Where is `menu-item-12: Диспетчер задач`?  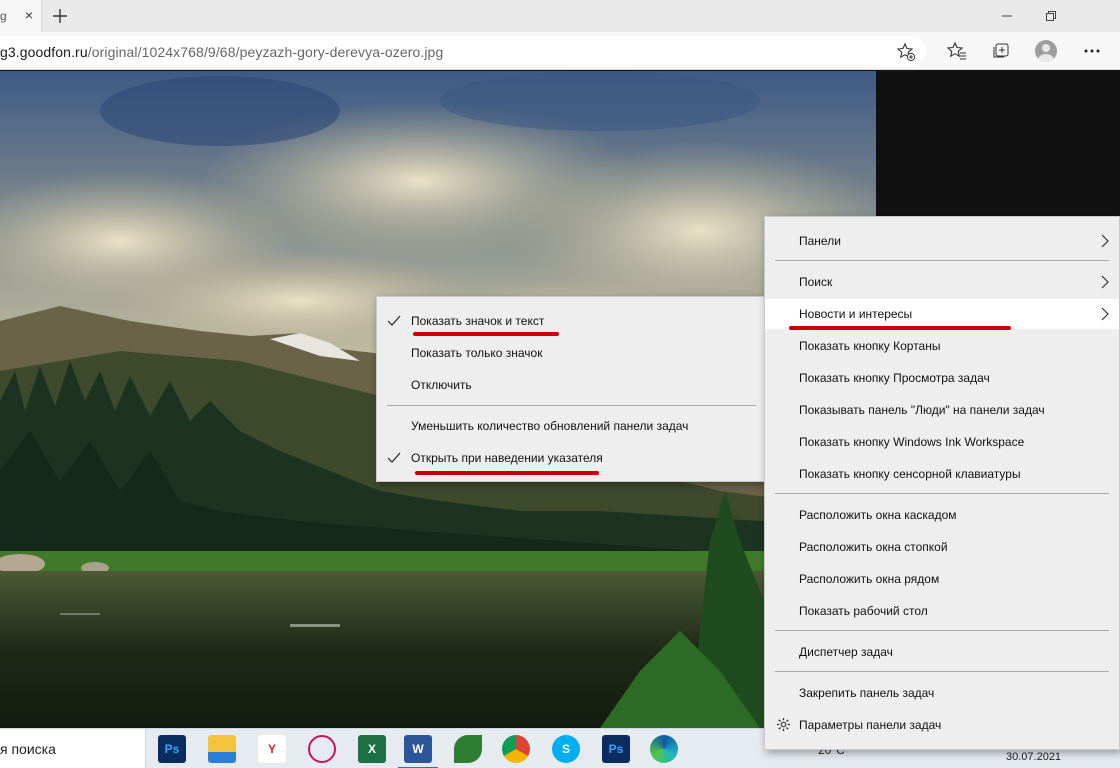
menu-item-12: Диспетчер задач is located at coordinates (942, 652).